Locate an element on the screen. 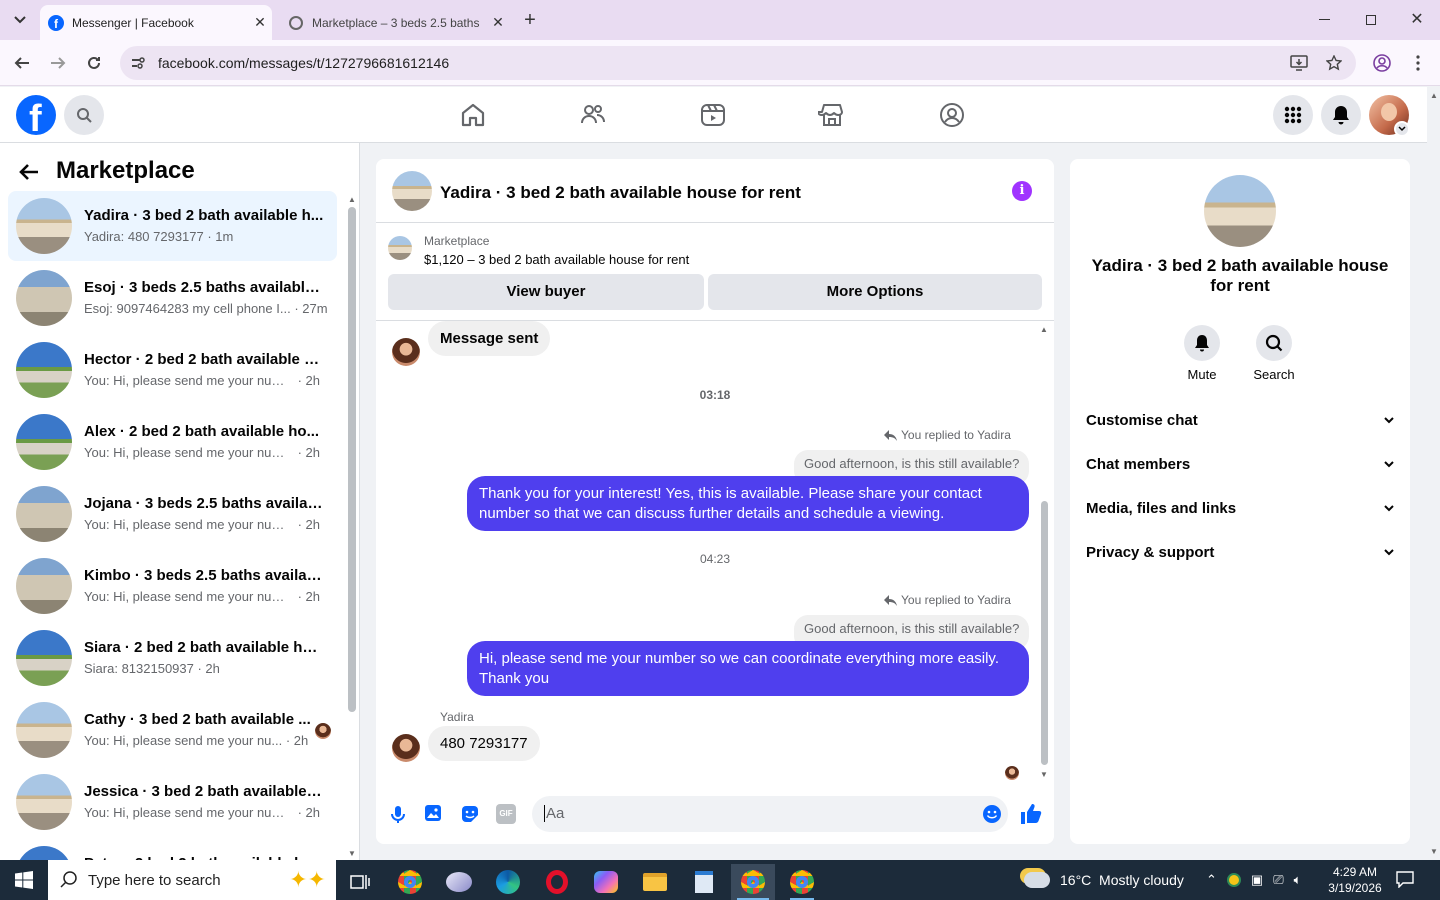 Image resolution: width=1440 pixels, height=900 pixels. tray-app-icon is located at coordinates (1233, 880).